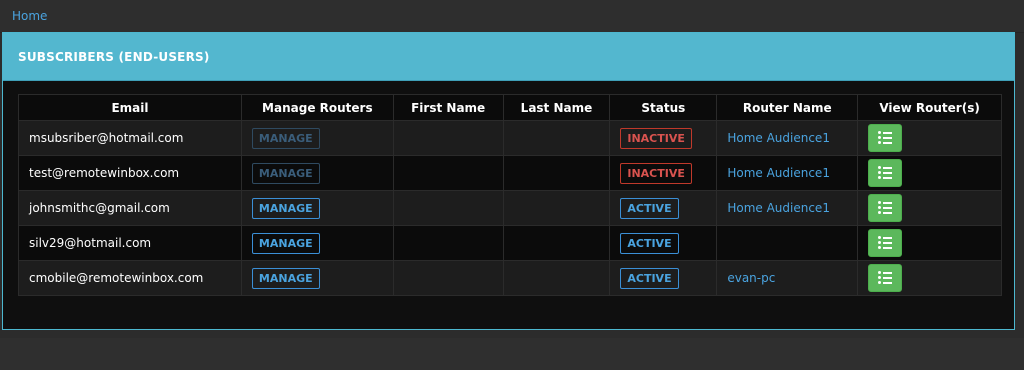 The width and height of the screenshot is (1024, 370). I want to click on header-email: Email, so click(130, 107).